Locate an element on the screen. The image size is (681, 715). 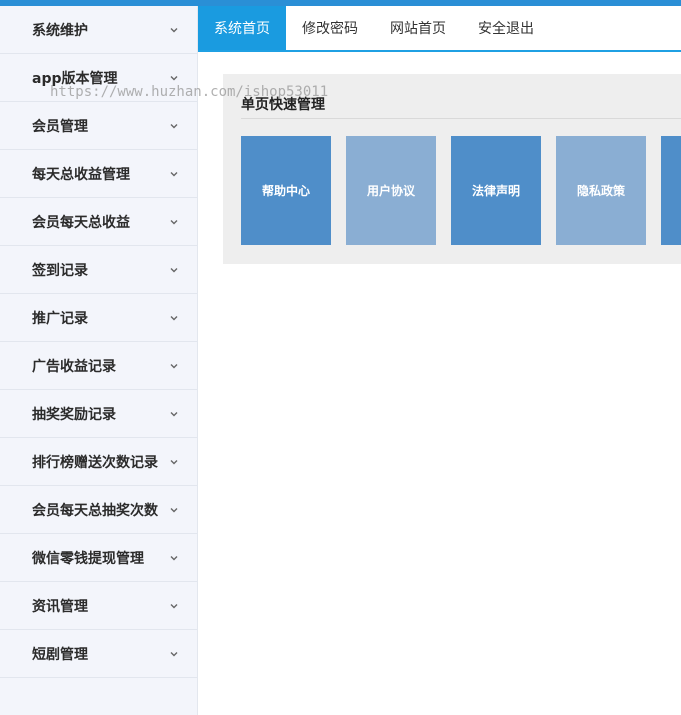
sidebar-item-label: 推广记录 is located at coordinates (60, 318).